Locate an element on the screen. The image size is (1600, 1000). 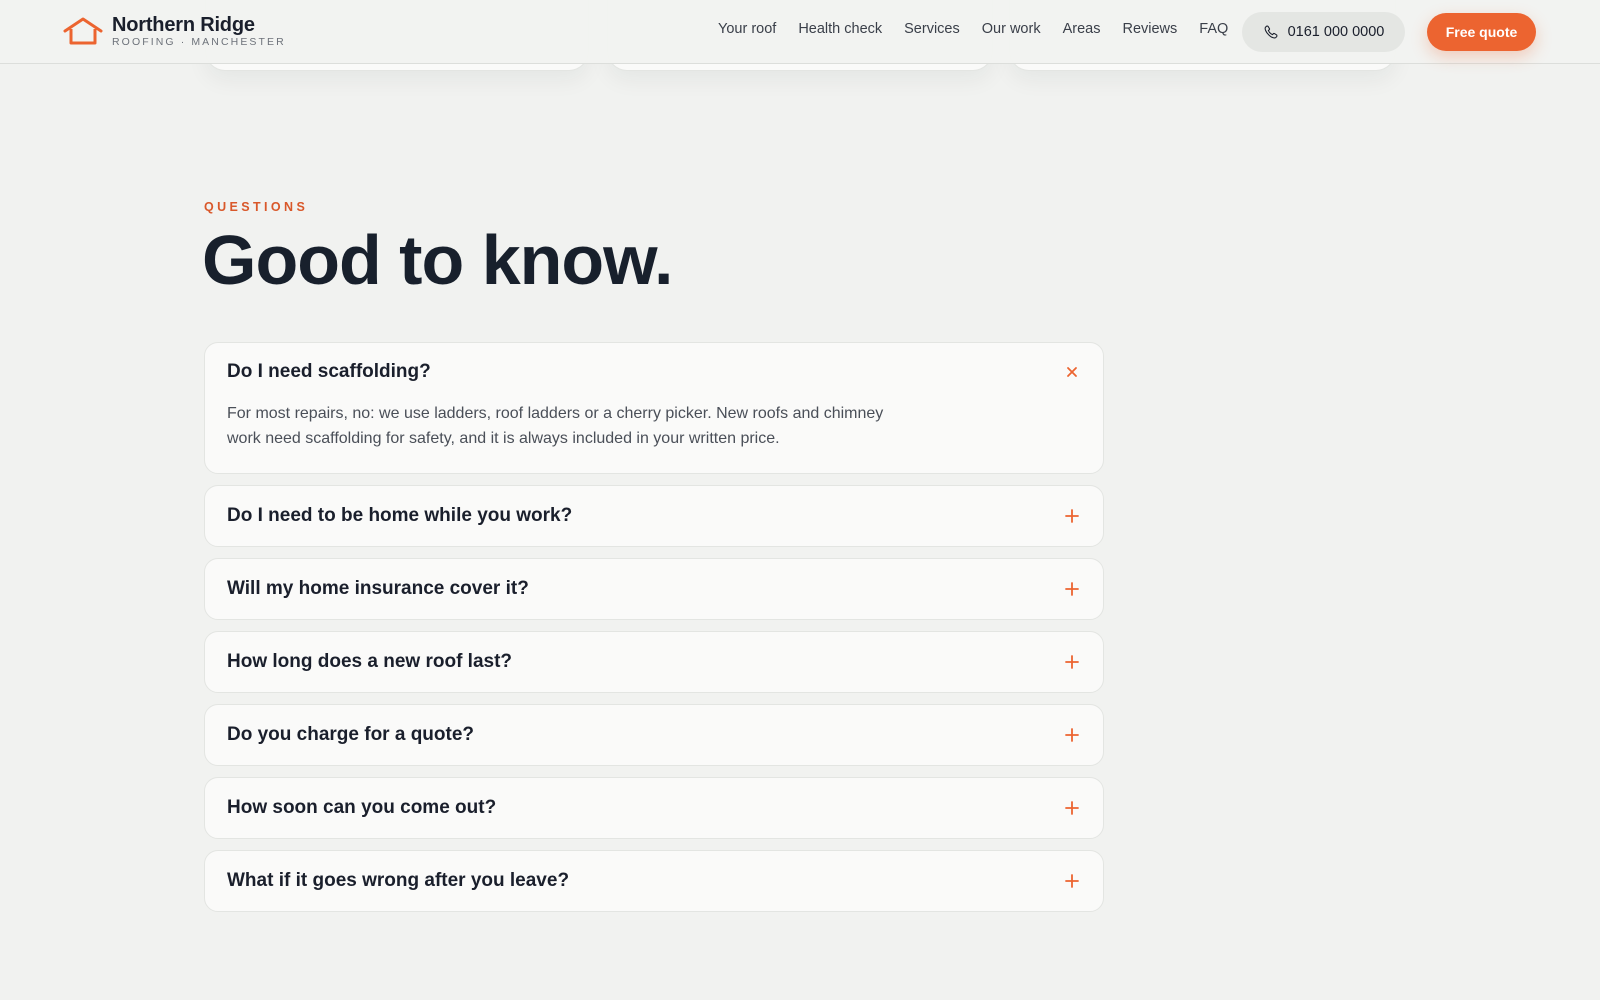
nav-faq: FAQ is located at coordinates (1213, 29).